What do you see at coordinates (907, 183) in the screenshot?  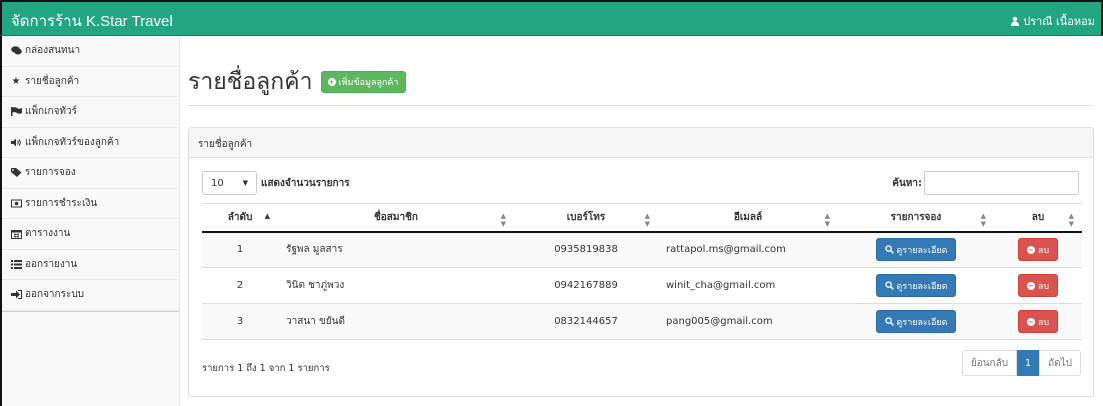 I see `search-label: ค้นหา:` at bounding box center [907, 183].